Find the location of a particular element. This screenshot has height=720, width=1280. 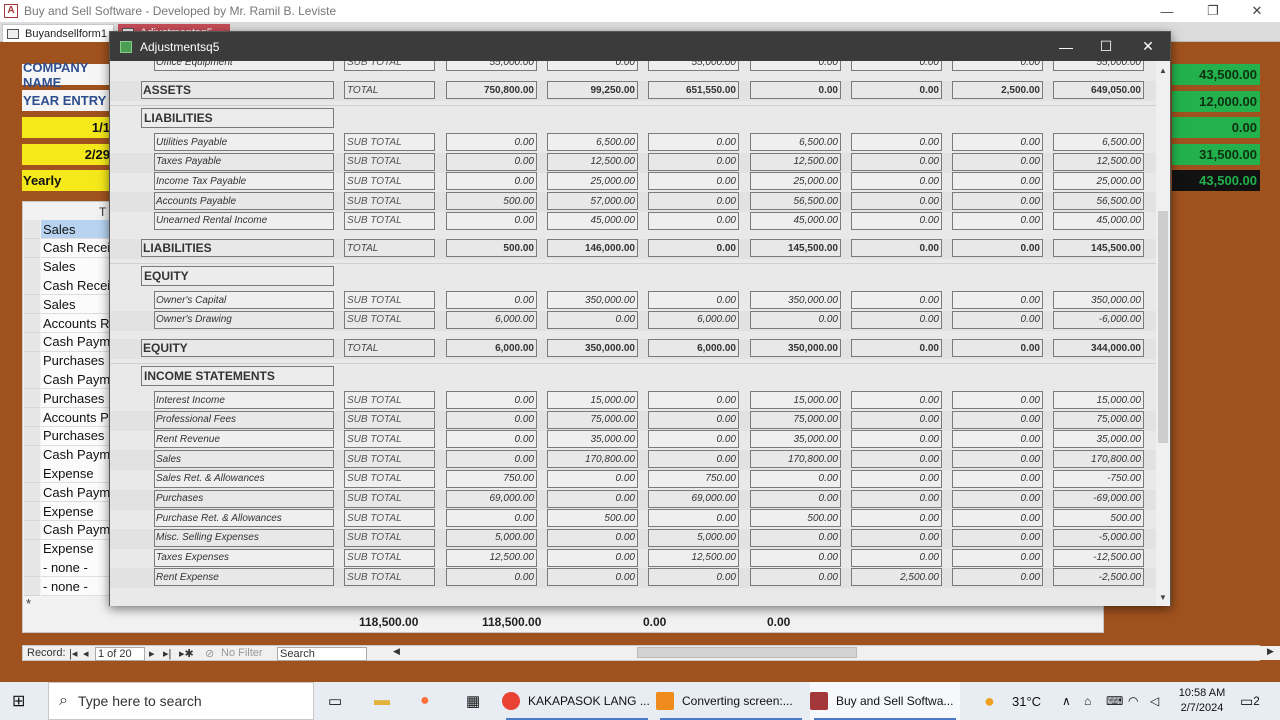

row-type-label: SUB TOTAL is located at coordinates (389, 142).